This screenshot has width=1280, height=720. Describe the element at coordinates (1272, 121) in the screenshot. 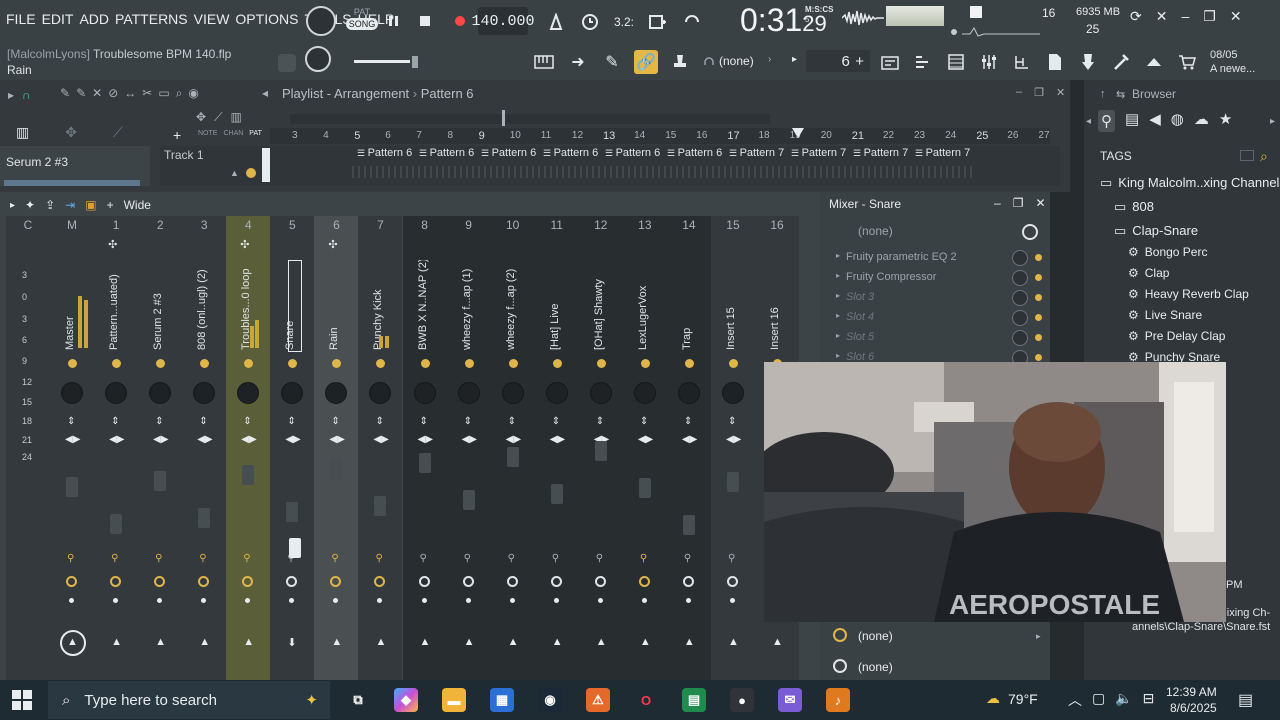

I see `browser-right-arrow-icon: ▸` at that location.